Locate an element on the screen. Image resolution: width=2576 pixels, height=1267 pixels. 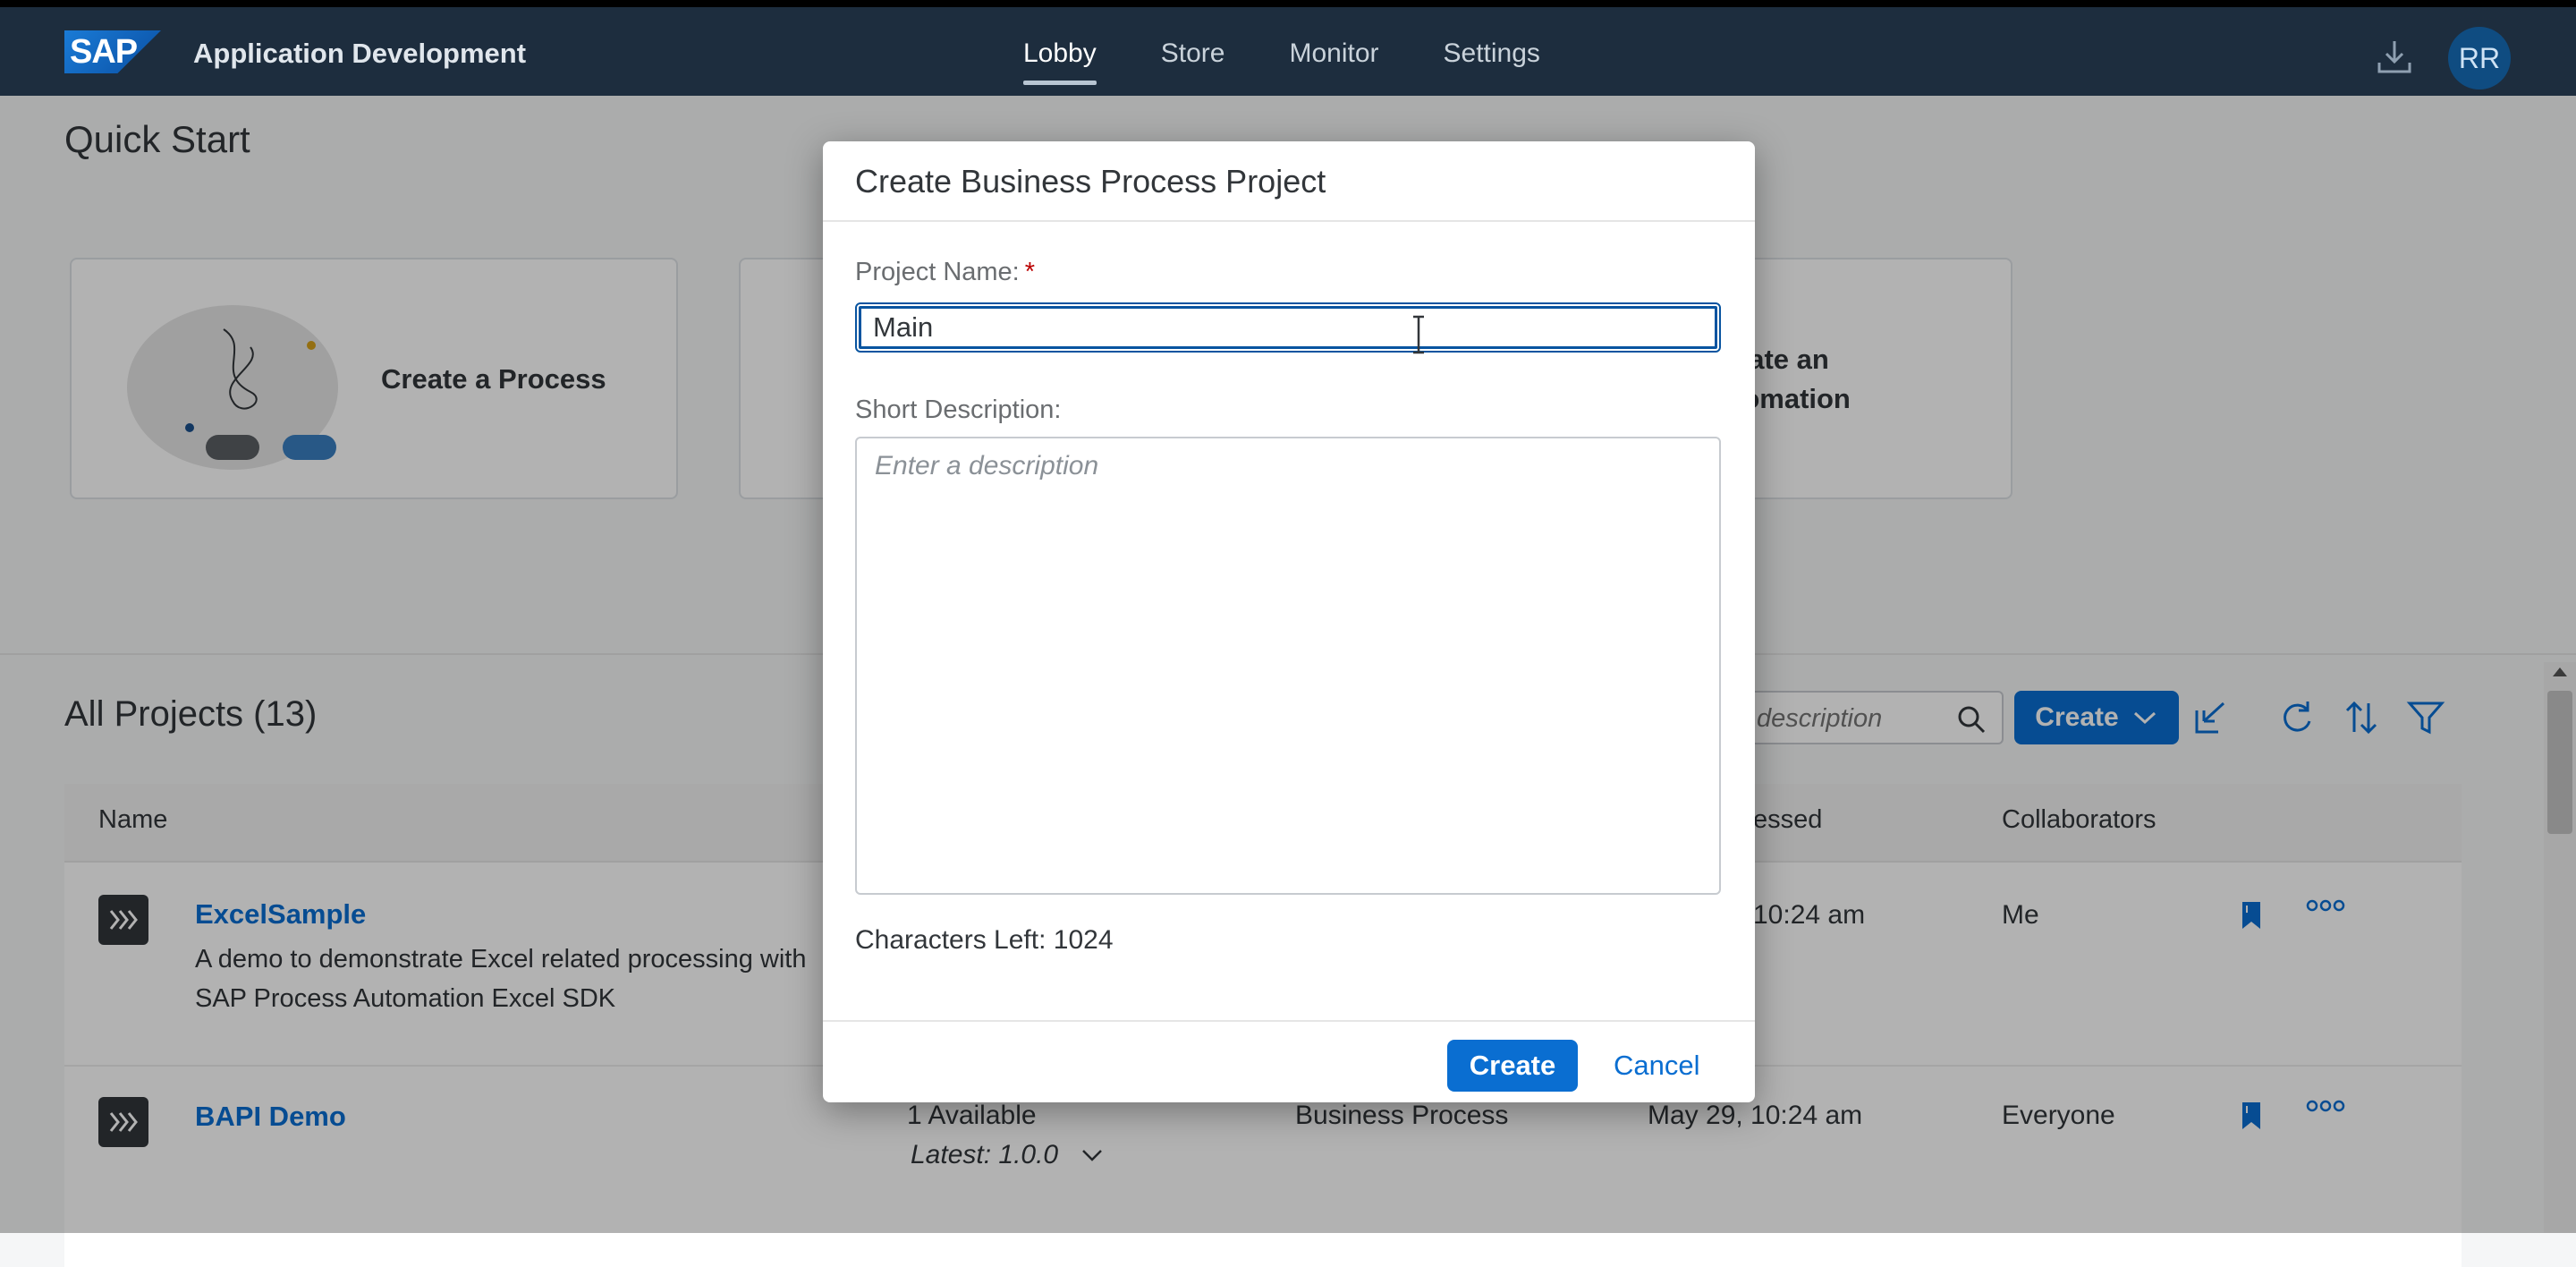
nav-tab-store: Store is located at coordinates (1193, 51).